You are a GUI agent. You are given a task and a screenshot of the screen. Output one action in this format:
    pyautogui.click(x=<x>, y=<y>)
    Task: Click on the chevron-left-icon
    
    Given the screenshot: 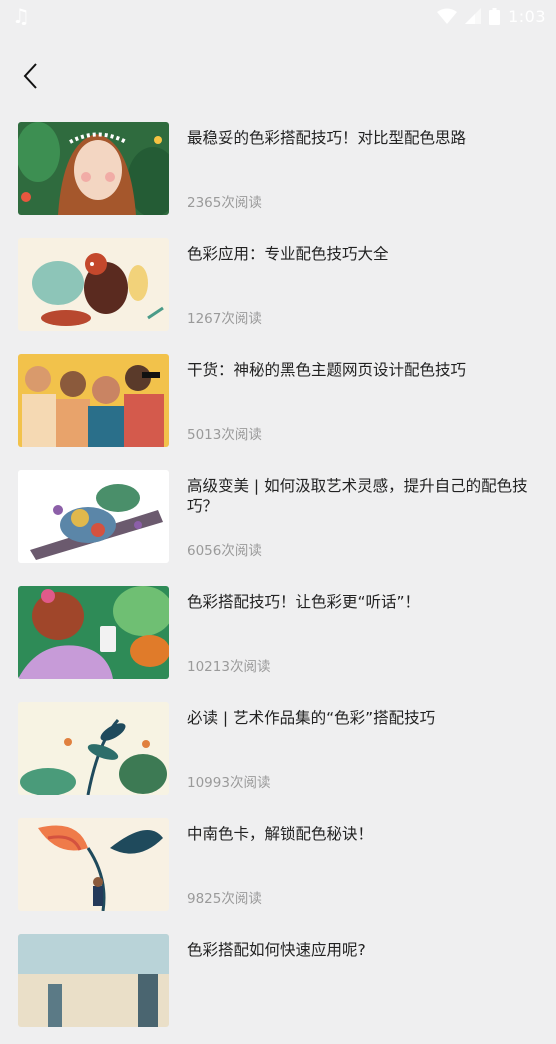 What is the action you would take?
    pyautogui.click(x=30, y=76)
    